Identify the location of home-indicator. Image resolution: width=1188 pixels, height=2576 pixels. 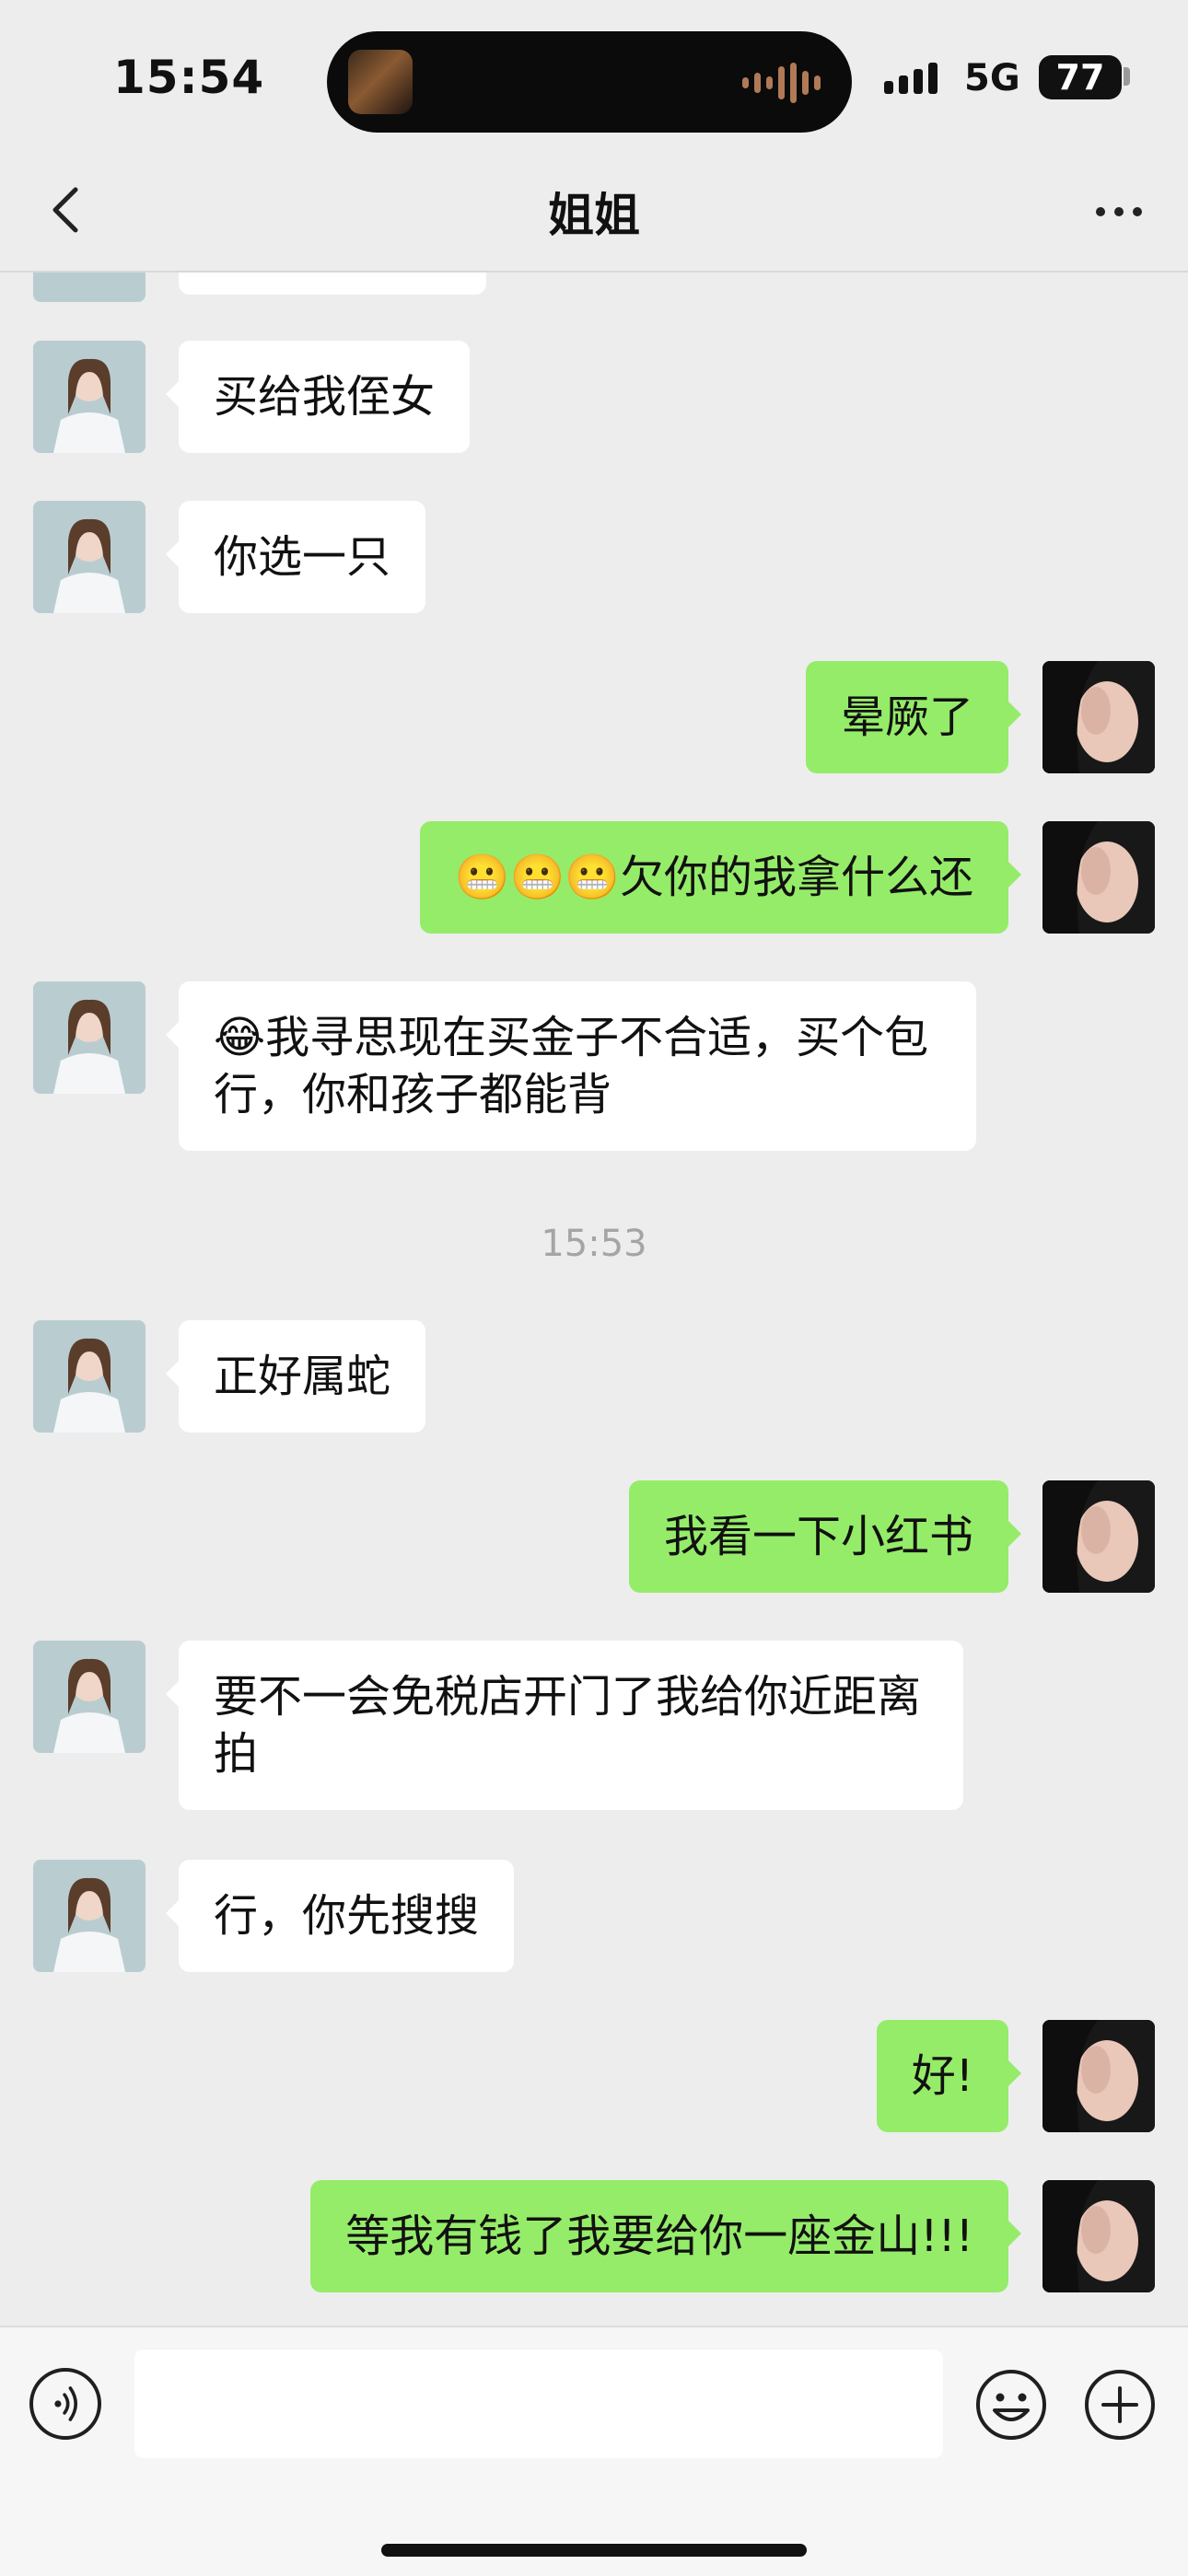
(594, 2550).